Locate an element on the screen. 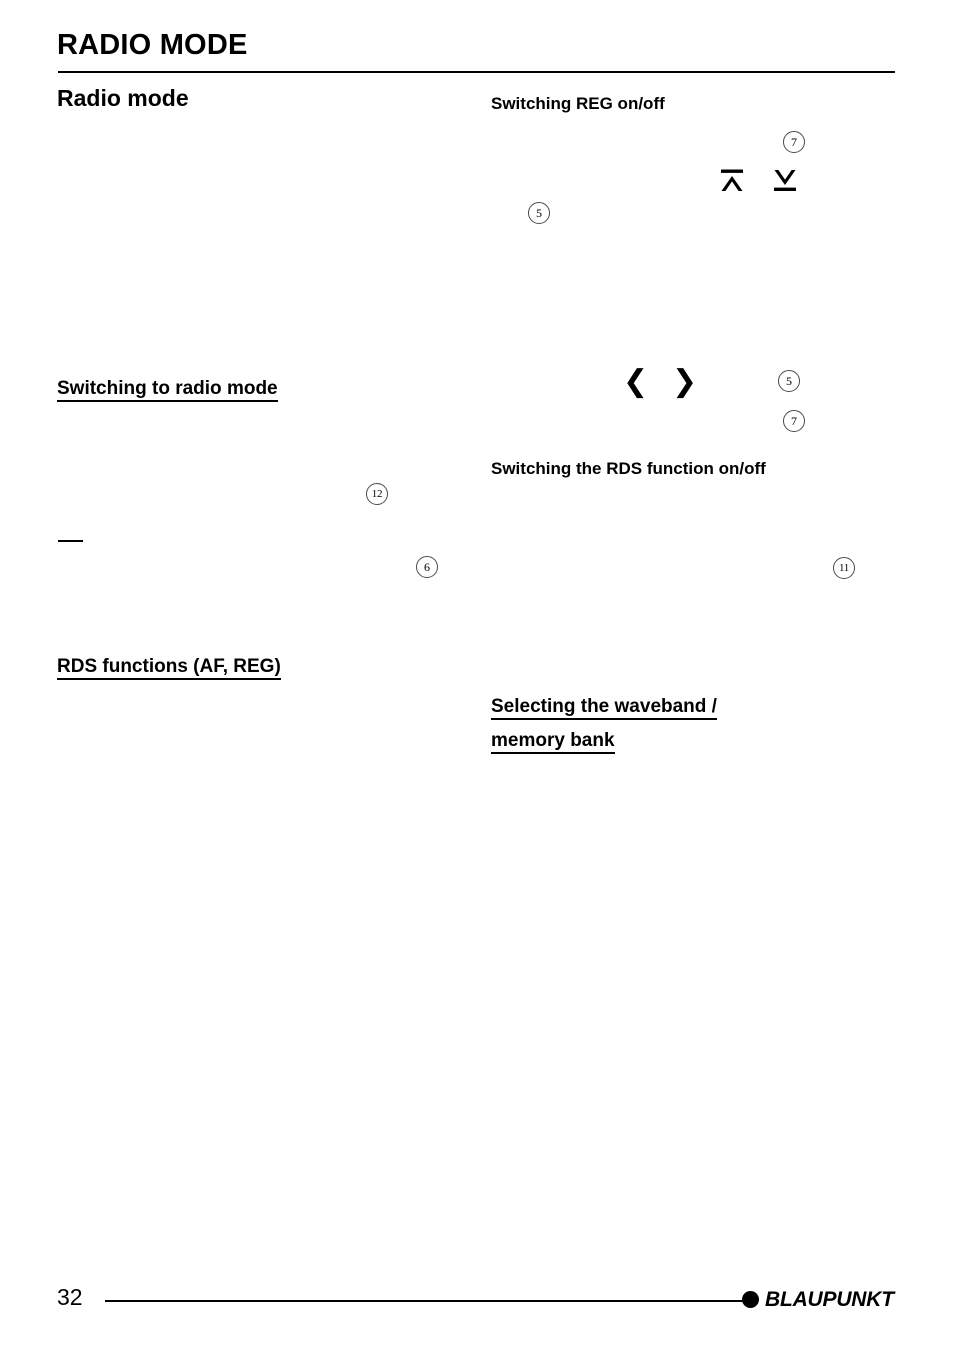 The width and height of the screenshot is (954, 1349). blaupunkt-logo: BLAUPUNKT is located at coordinates (818, 1299).